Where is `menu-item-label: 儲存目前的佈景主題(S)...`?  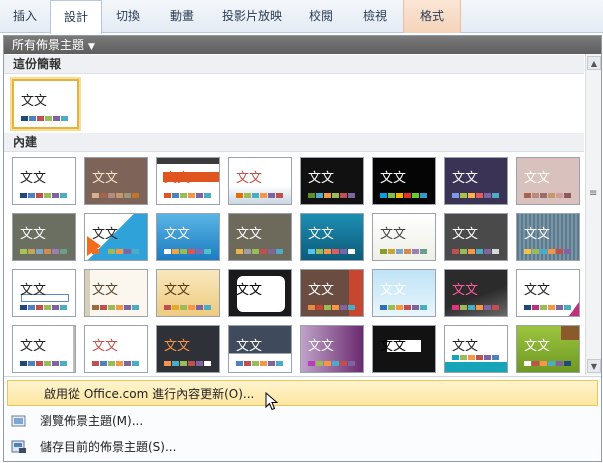
menu-item-label: 儲存目前的佈景主題(S)... is located at coordinates (108, 447).